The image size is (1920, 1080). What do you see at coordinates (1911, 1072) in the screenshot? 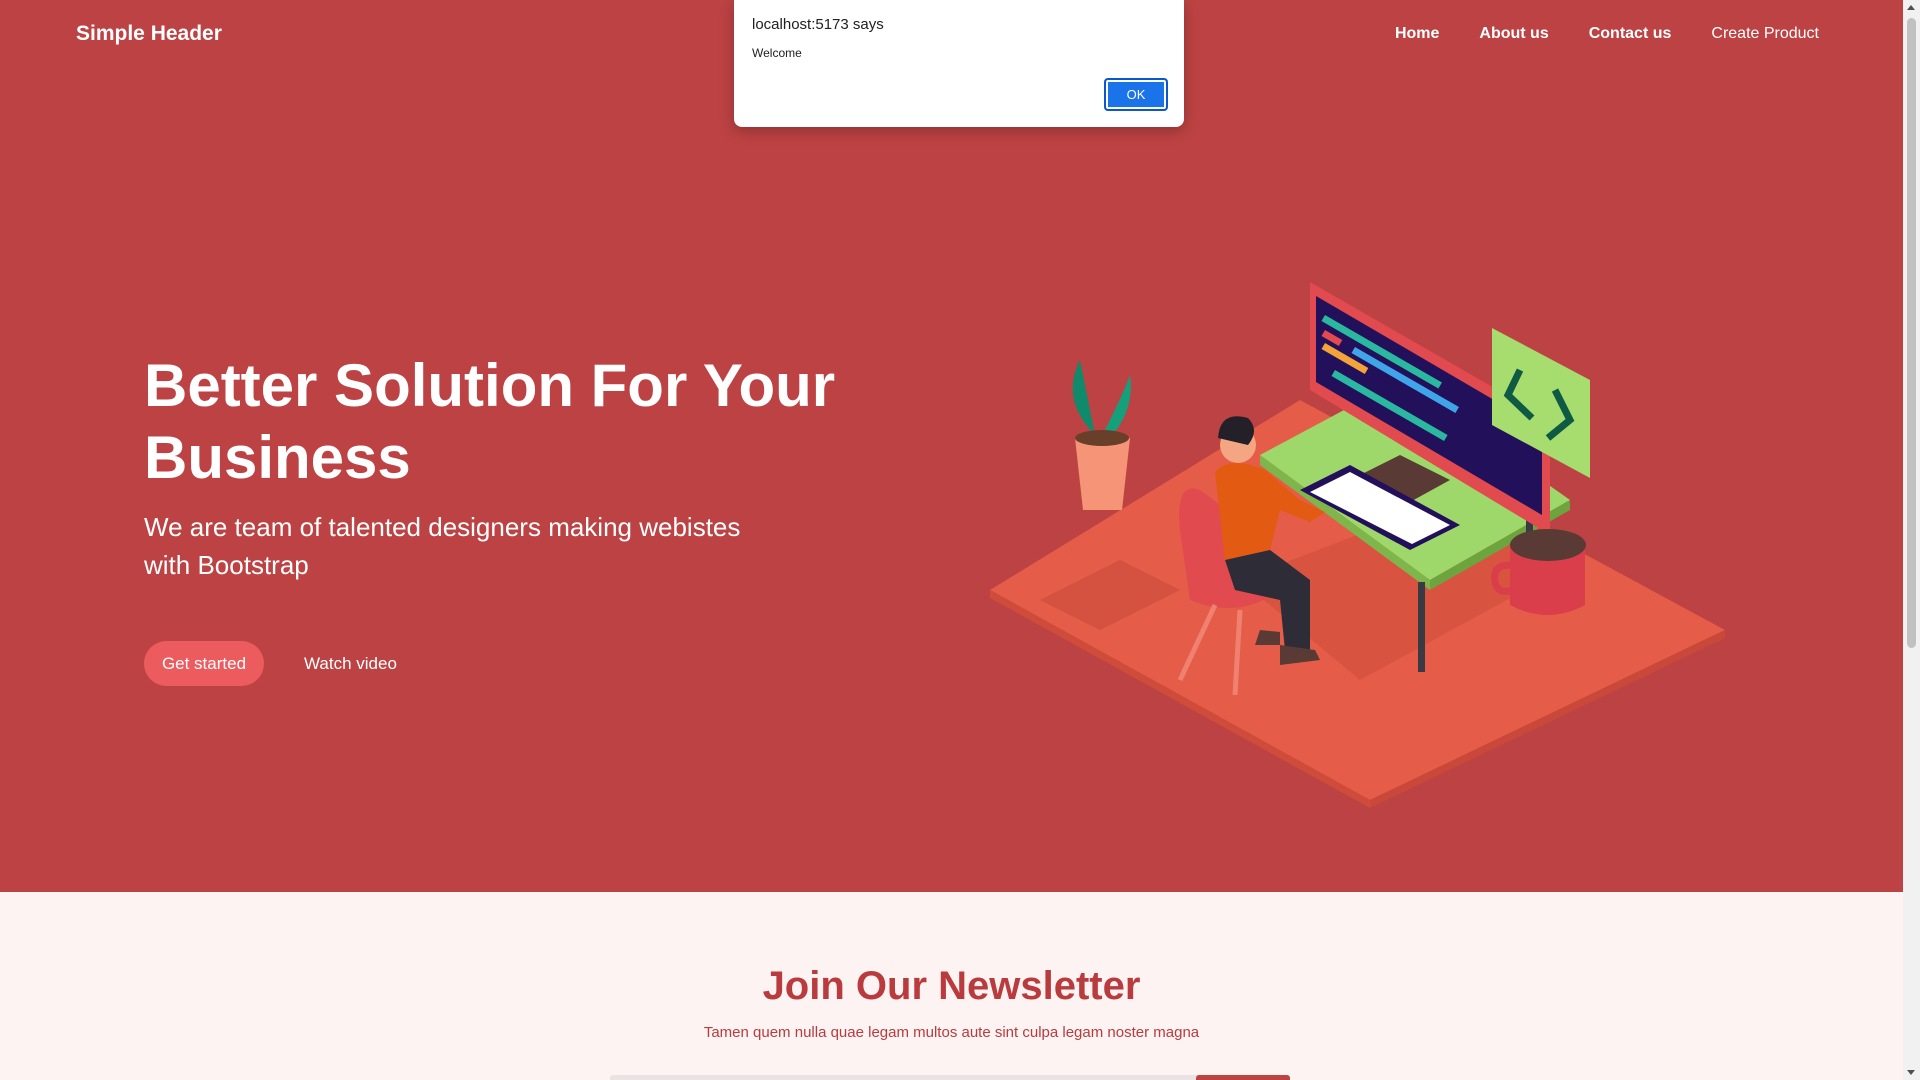
I see `scroll-down-arrow-icon` at bounding box center [1911, 1072].